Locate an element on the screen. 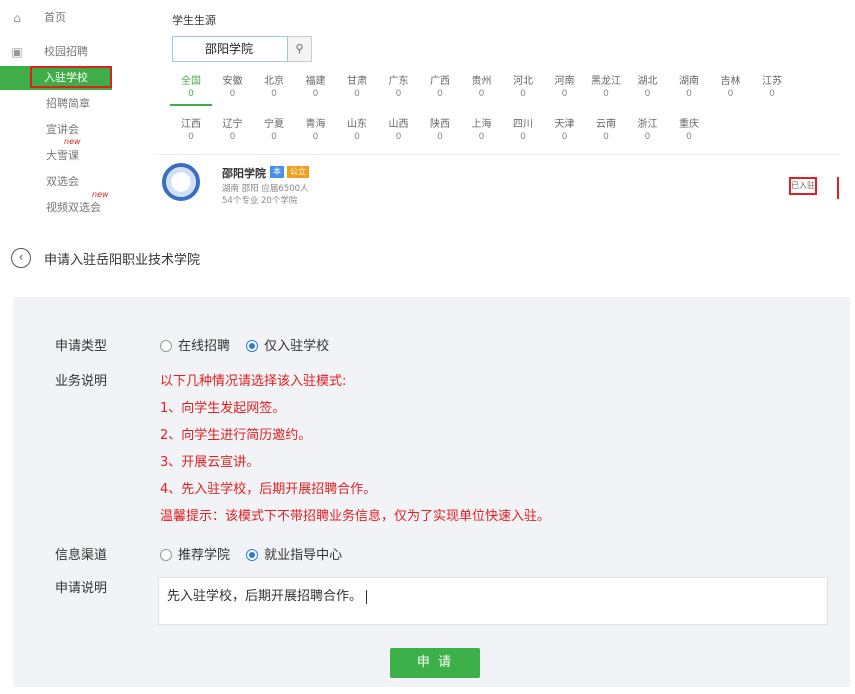 This screenshot has height=694, width=855. description-line: 以下几种情况请选择该入驻模式: is located at coordinates (253, 381).